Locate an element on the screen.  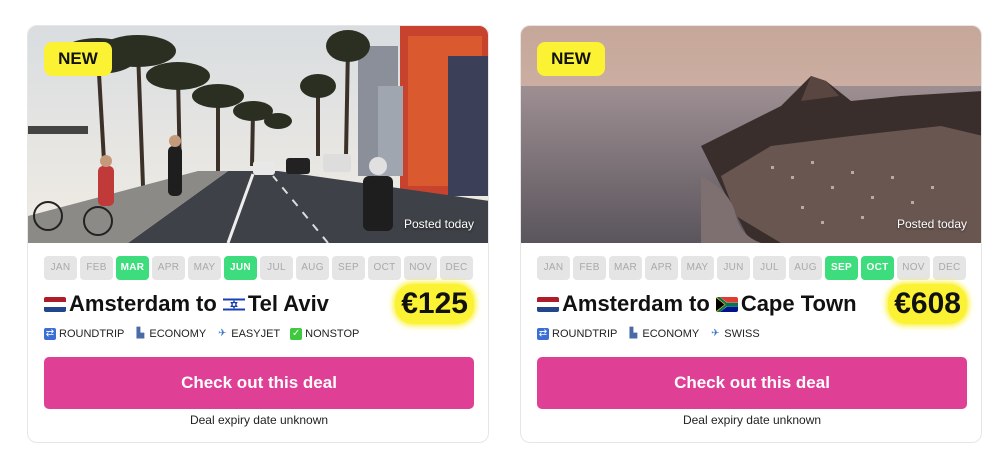
tag-nonstop: ✓ NONSTOP is located at coordinates (324, 334).